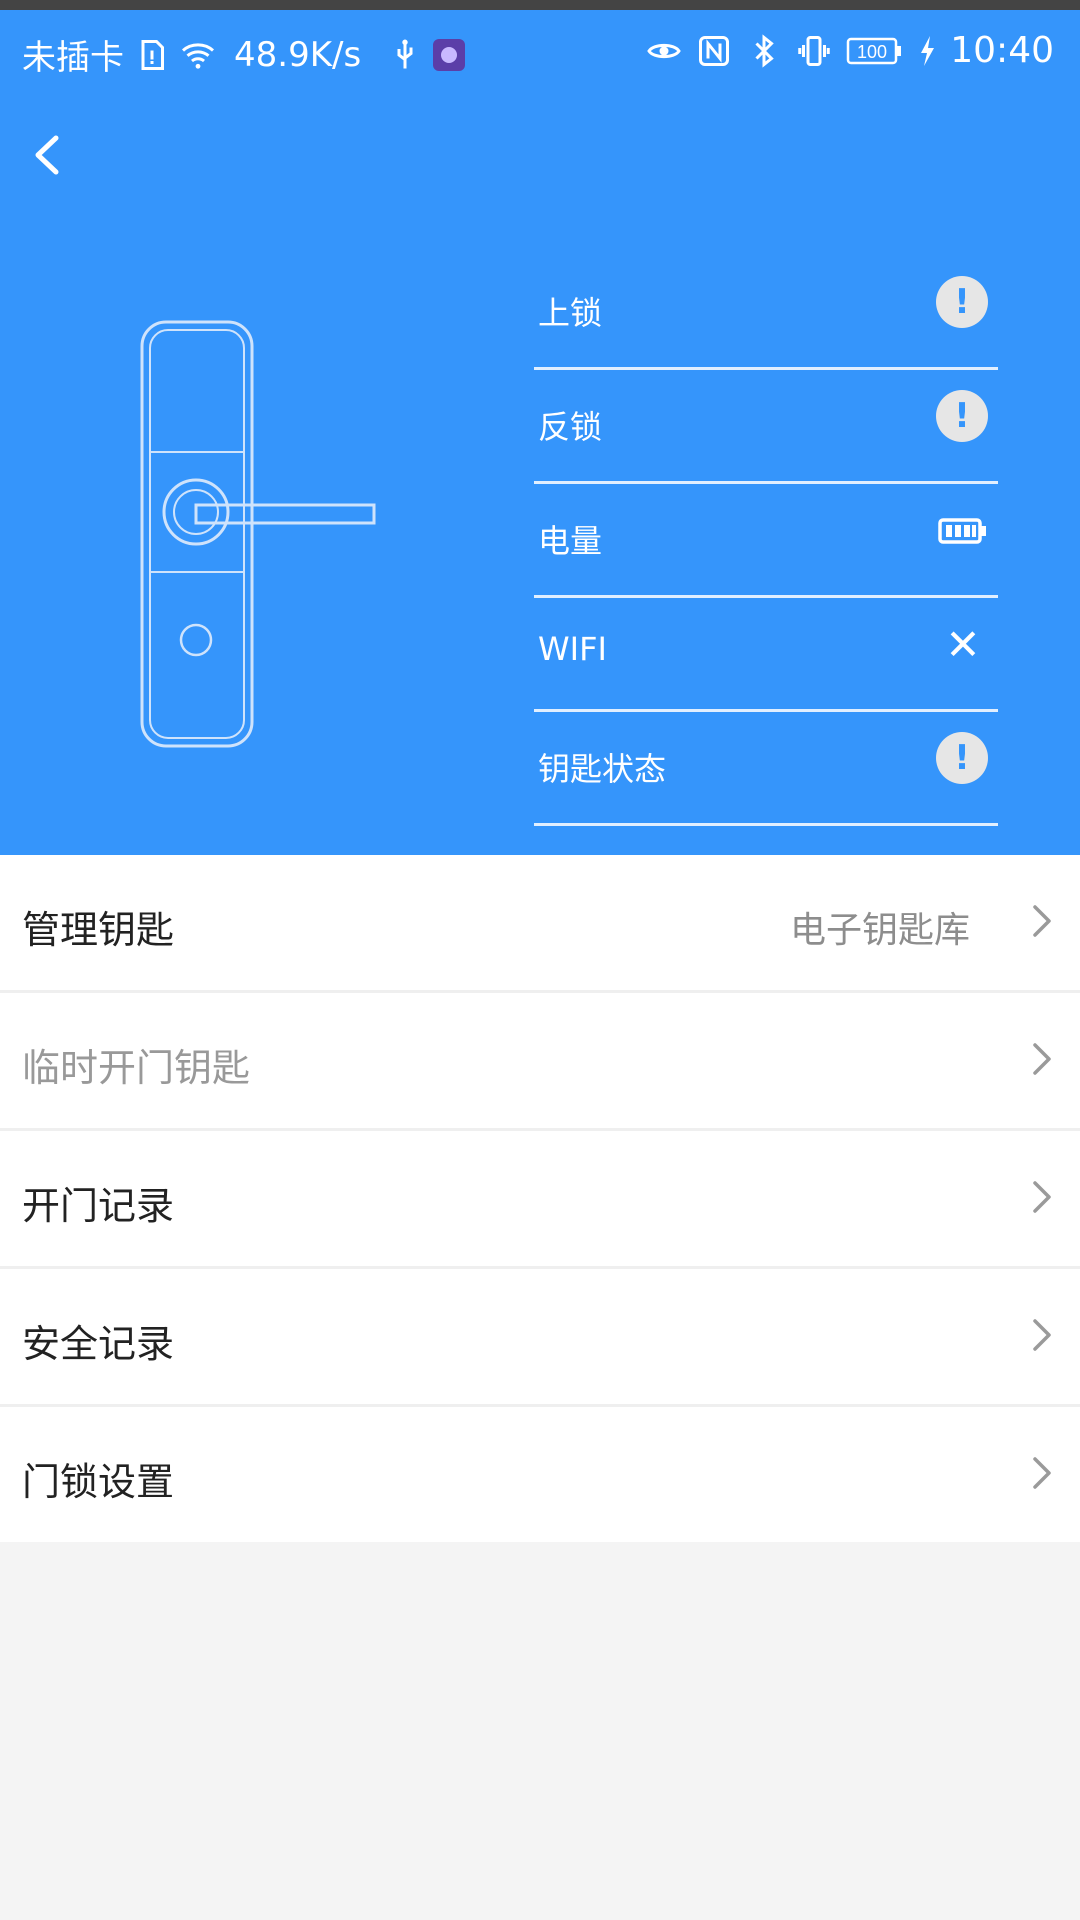 Image resolution: width=1080 pixels, height=1920 pixels. I want to click on door-lock-illustration, so click(258, 534).